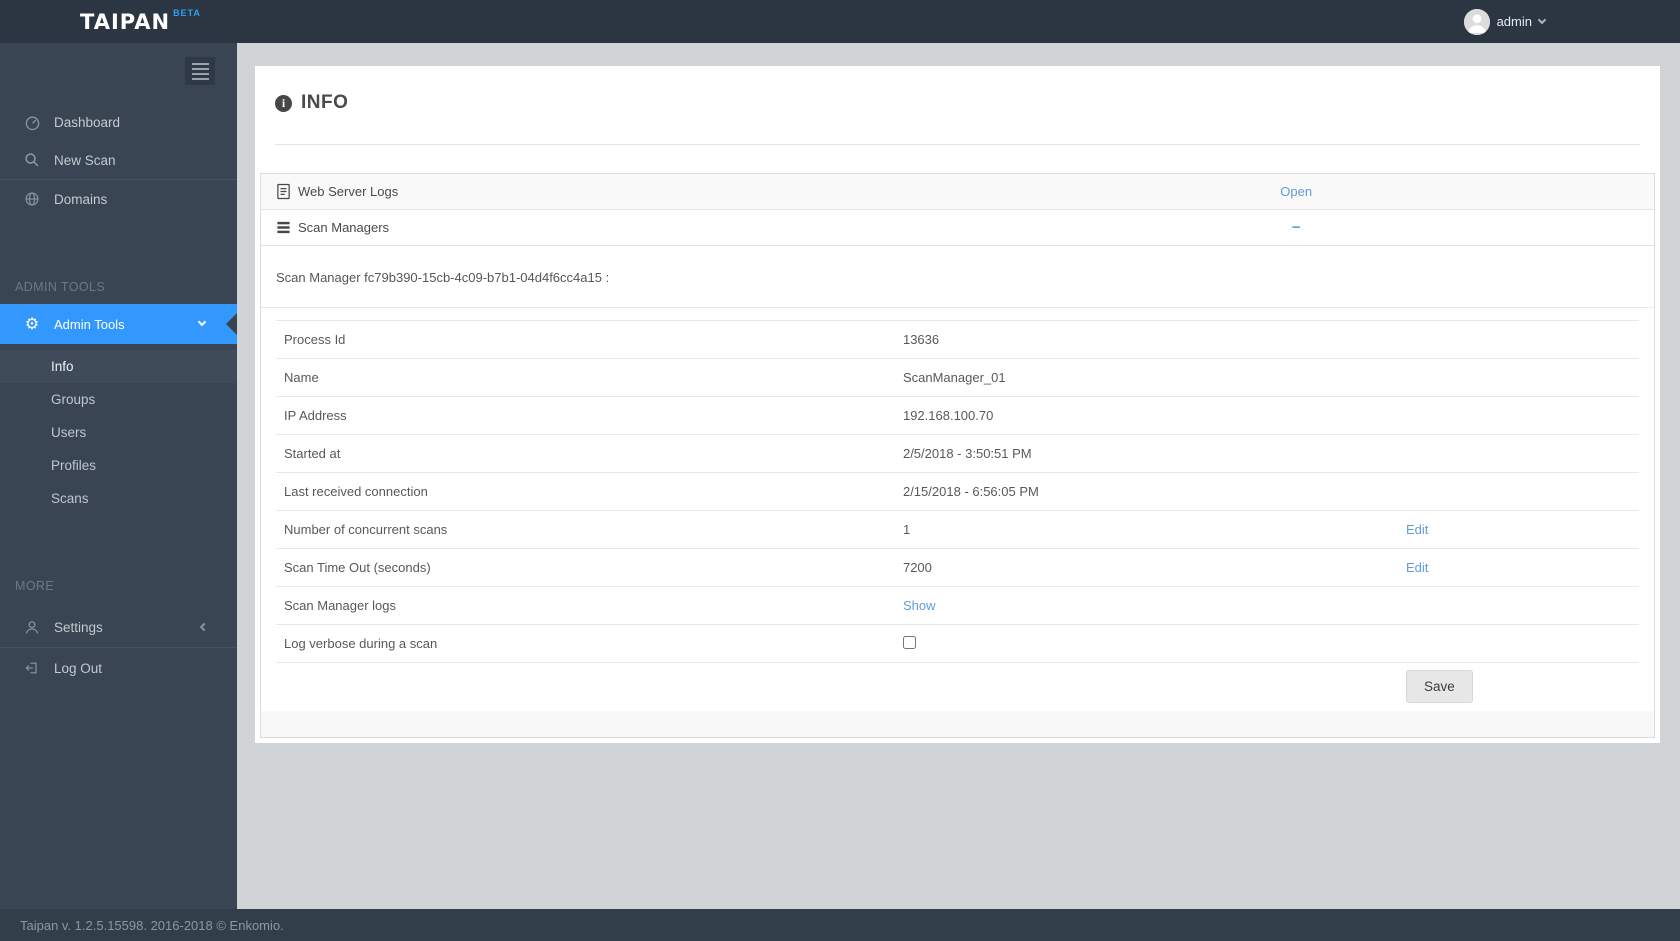 This screenshot has height=941, width=1680. I want to click on table-row: Name ScanManager_01, so click(957, 378).